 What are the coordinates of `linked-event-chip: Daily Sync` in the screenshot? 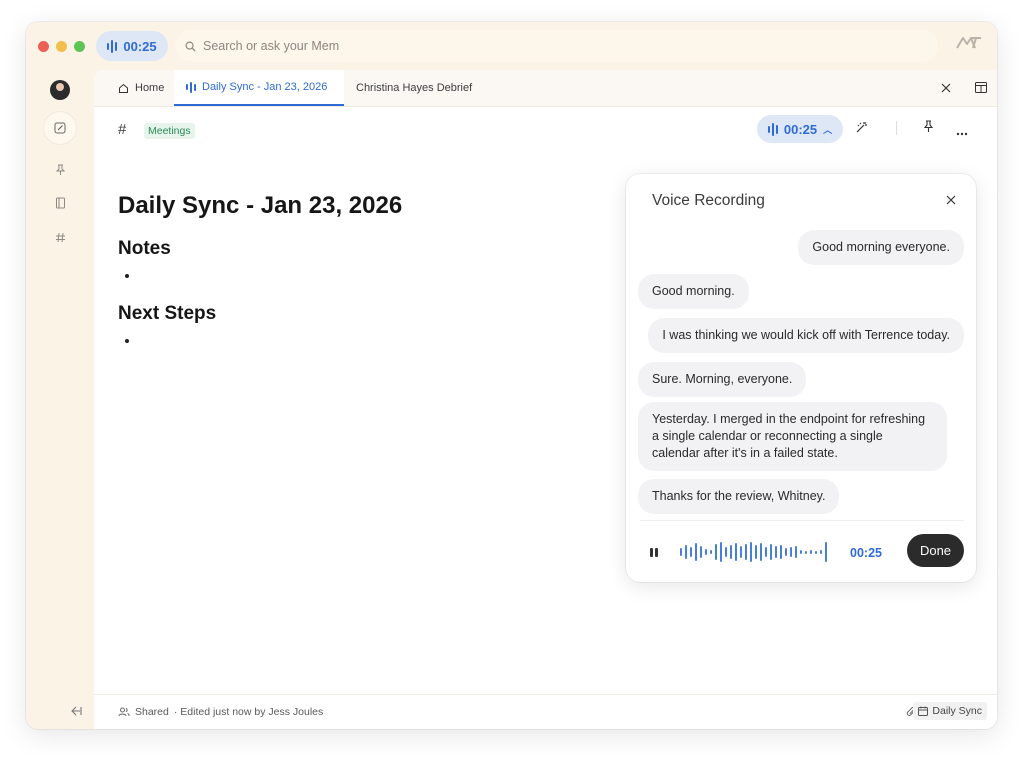 It's located at (950, 711).